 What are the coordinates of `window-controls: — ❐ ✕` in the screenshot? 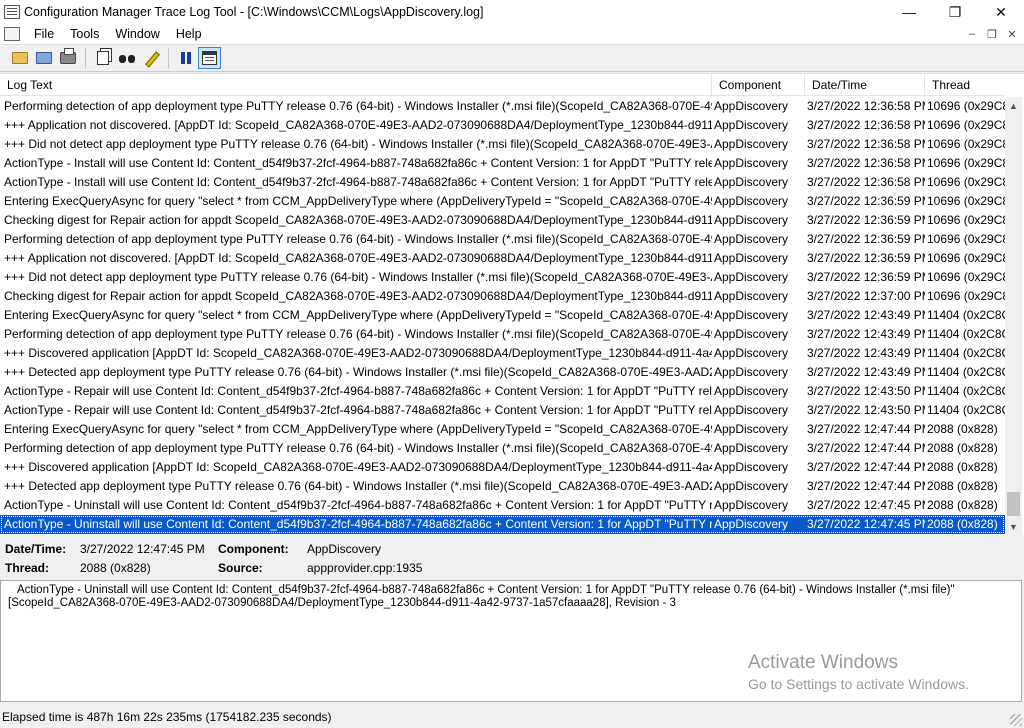 It's located at (955, 12).